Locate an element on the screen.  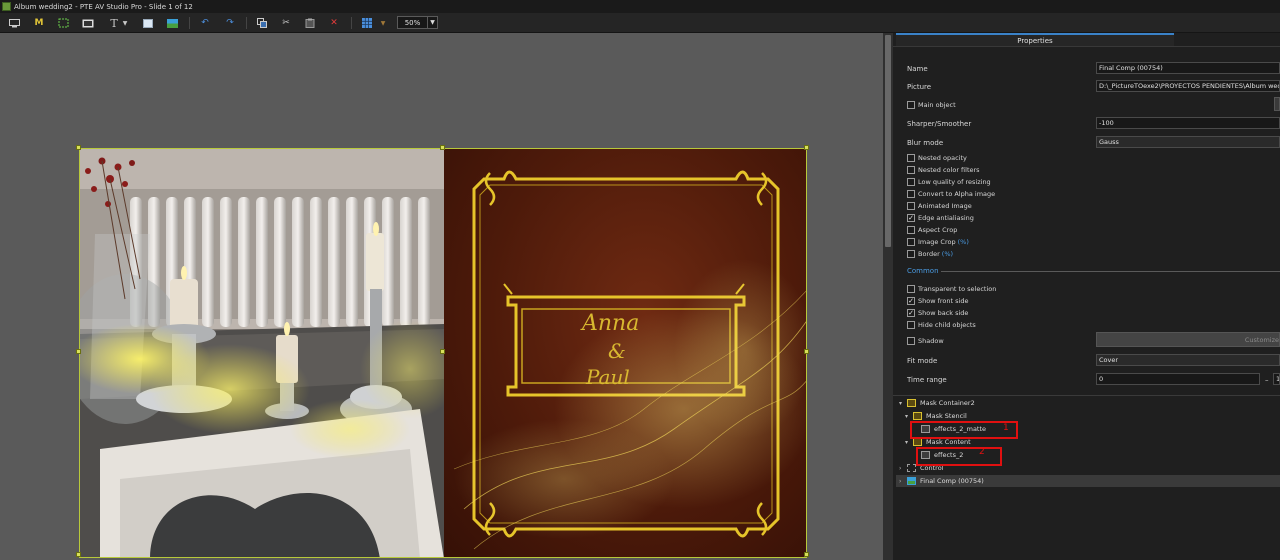
checkbox-label: Low quality of resizing is located at coordinates (954, 182).